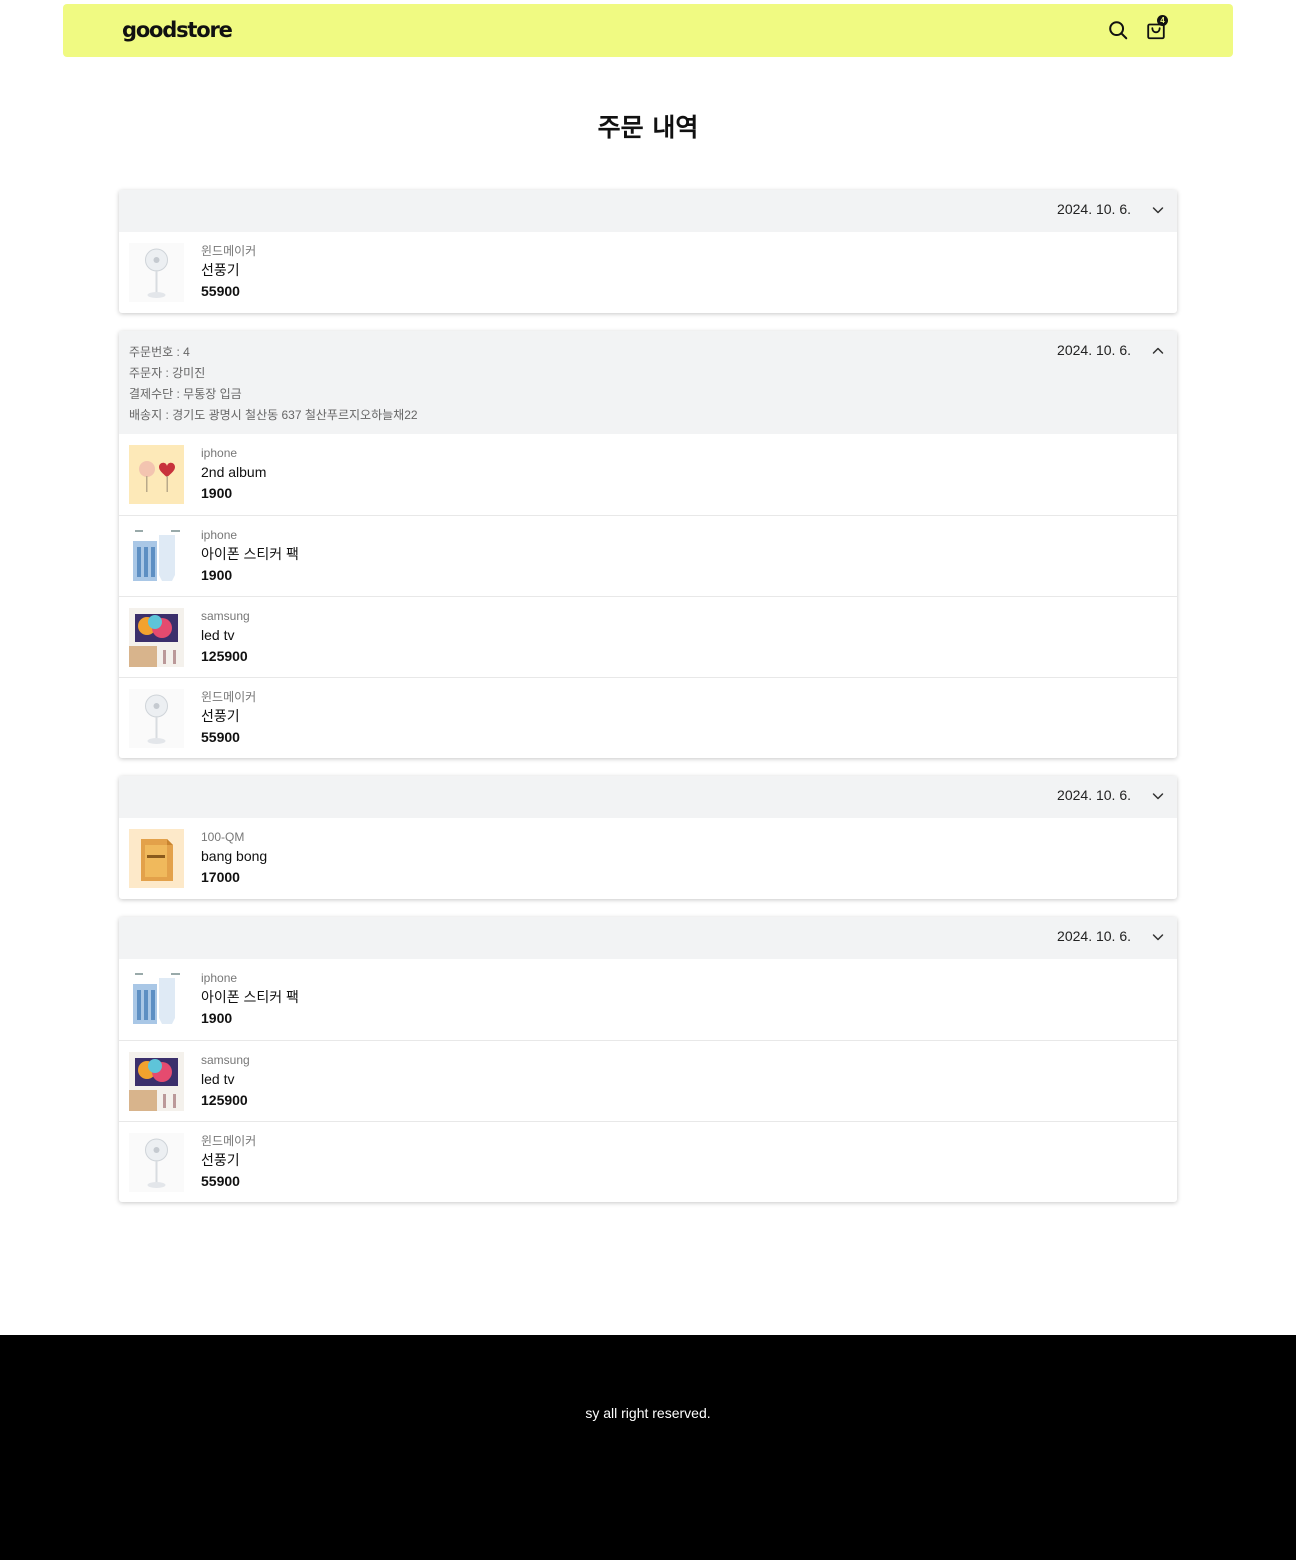 Image resolution: width=1296 pixels, height=1560 pixels. Describe the element at coordinates (648, 30) in the screenshot. I see `site-header: goodstore 4` at that location.